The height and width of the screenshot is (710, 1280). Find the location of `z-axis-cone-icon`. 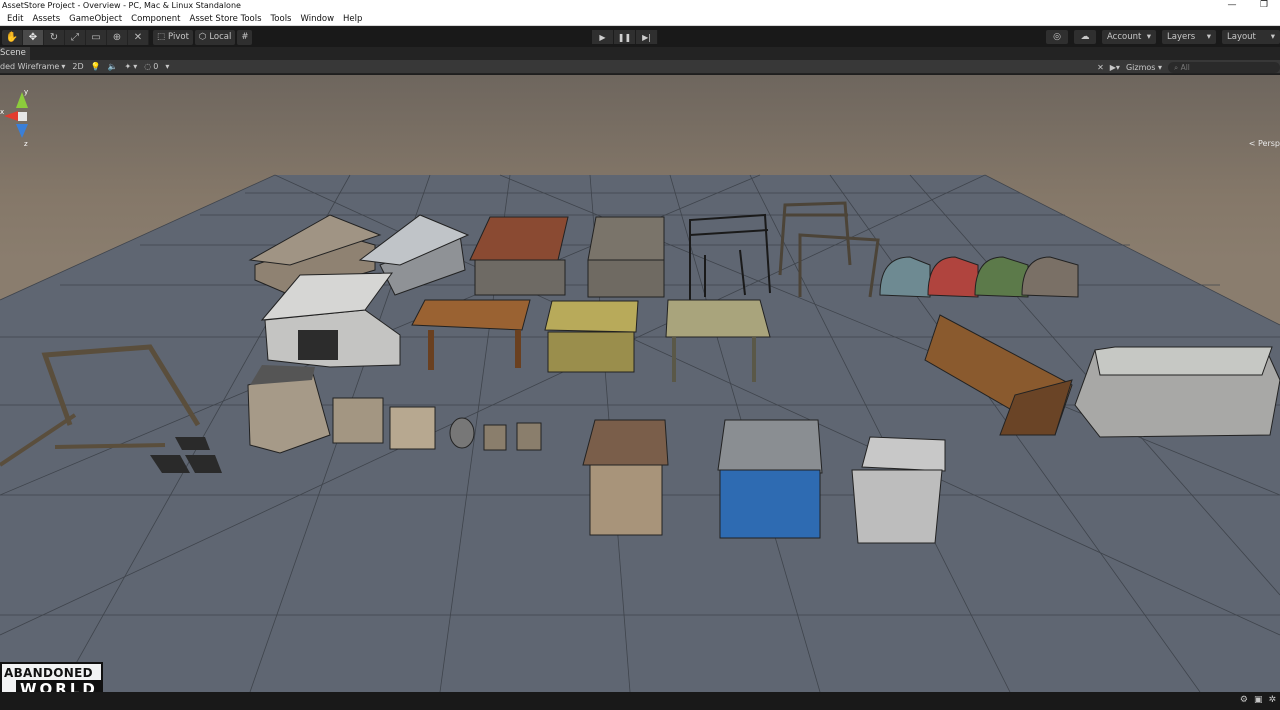

z-axis-cone-icon is located at coordinates (22, 131).